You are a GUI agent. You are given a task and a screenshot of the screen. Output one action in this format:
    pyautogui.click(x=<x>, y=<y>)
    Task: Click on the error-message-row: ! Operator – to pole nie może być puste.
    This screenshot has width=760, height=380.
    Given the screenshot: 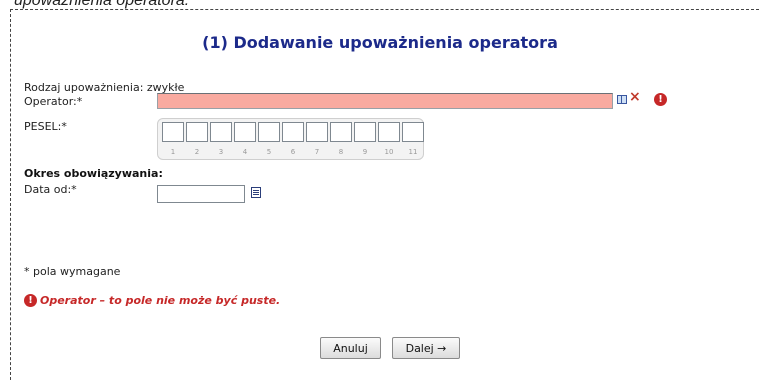 What is the action you would take?
    pyautogui.click(x=152, y=300)
    